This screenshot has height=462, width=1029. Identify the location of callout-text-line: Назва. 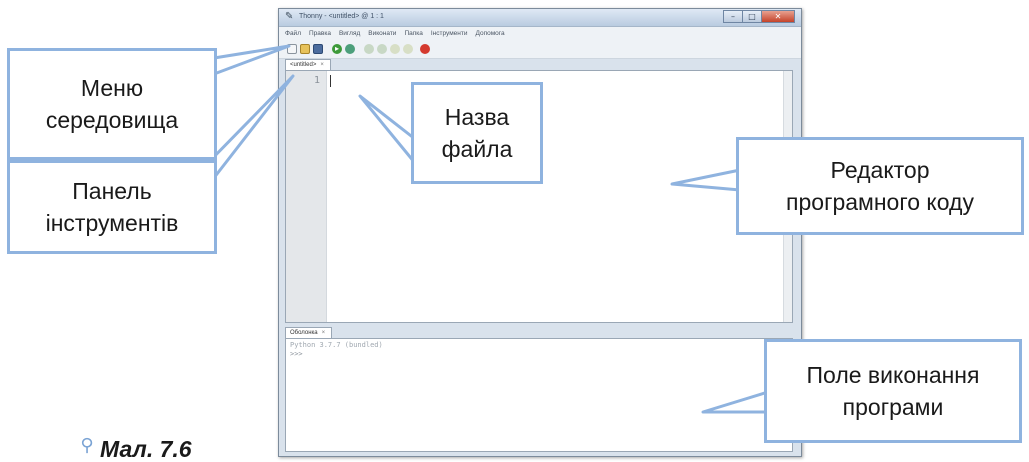
(477, 117).